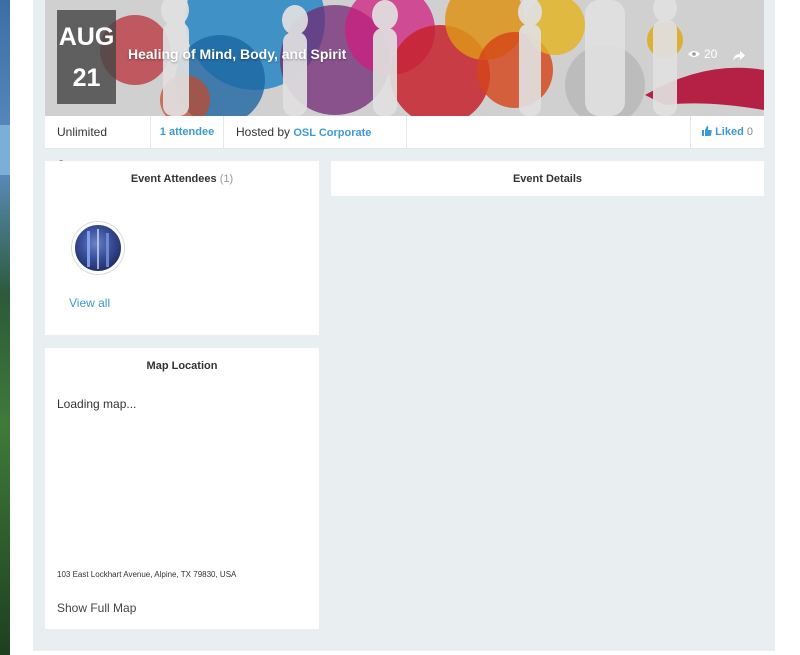 This screenshot has height=655, width=800. I want to click on hosted-by-label: Hosted by, so click(263, 132).